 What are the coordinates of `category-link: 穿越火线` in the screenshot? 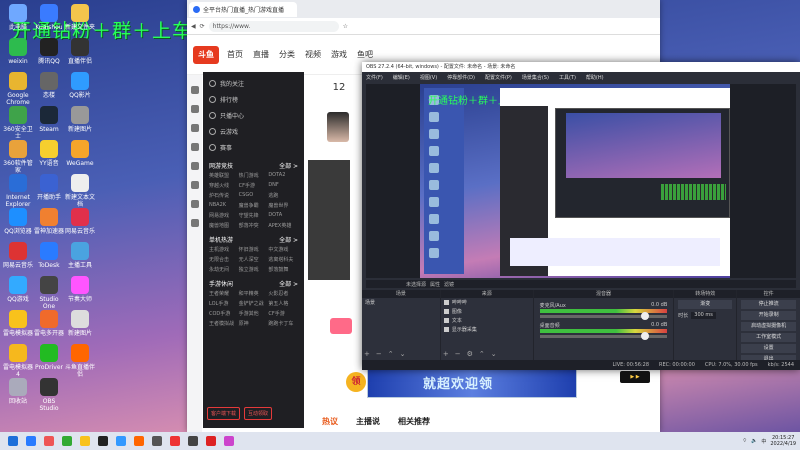 It's located at (224, 185).